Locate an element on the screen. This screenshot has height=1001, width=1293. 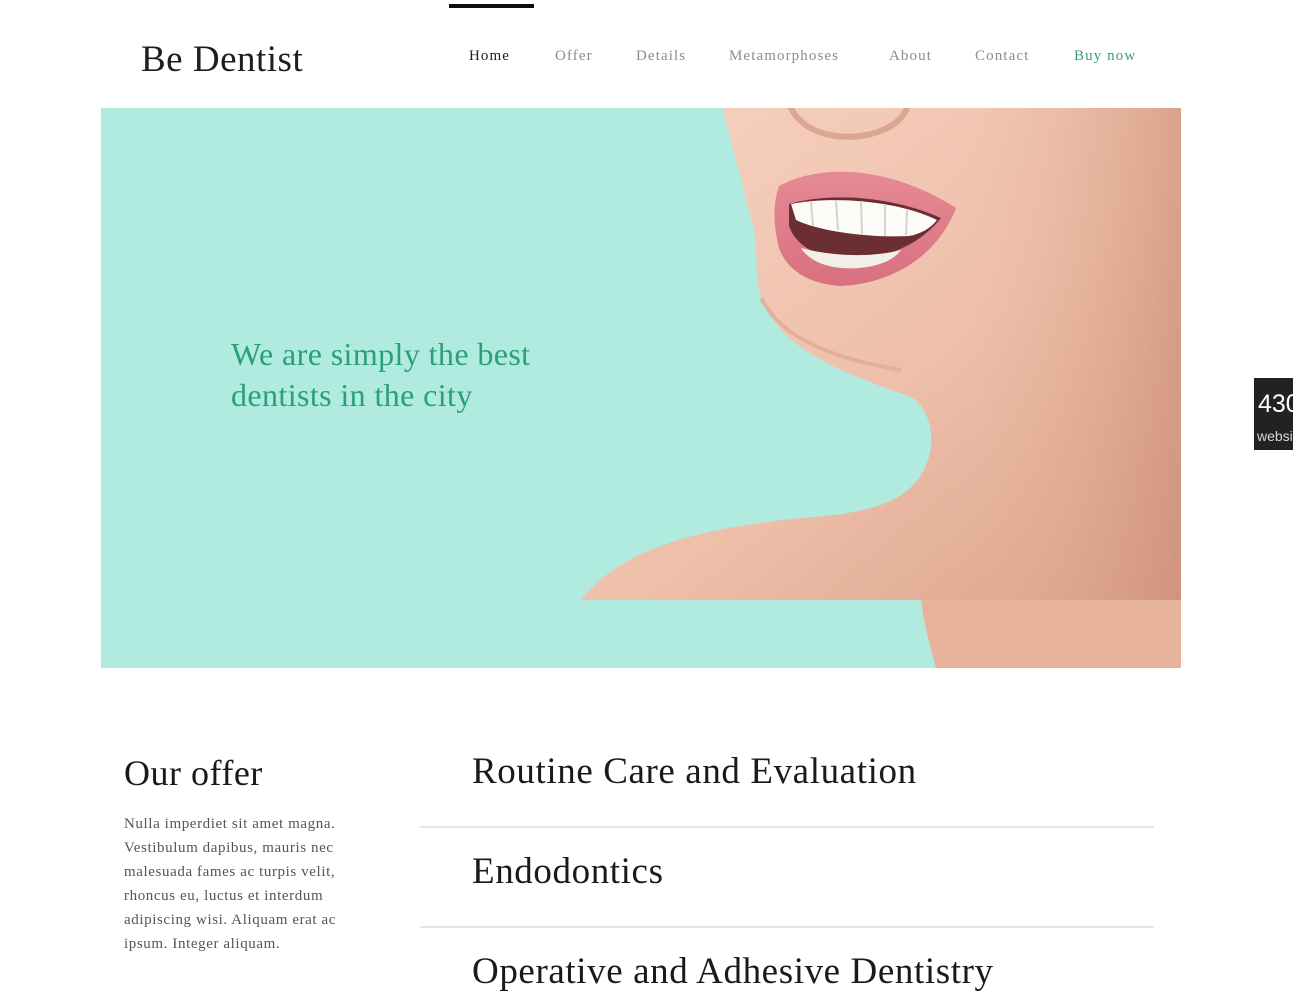
nav-item-buy-now: Buy now is located at coordinates (1105, 56).